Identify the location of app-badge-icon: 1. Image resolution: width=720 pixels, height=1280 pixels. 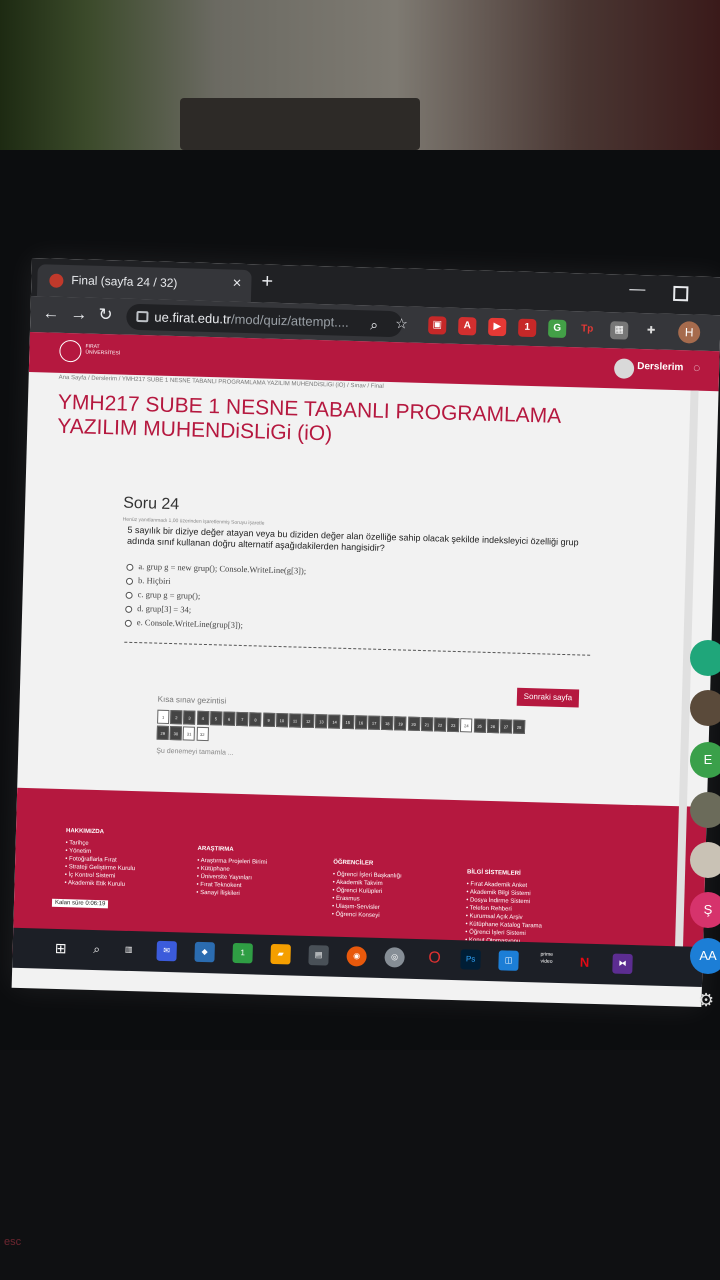
(242, 953).